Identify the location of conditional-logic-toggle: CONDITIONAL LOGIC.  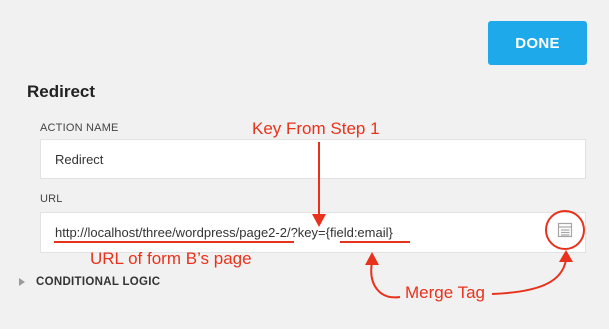
(89, 282).